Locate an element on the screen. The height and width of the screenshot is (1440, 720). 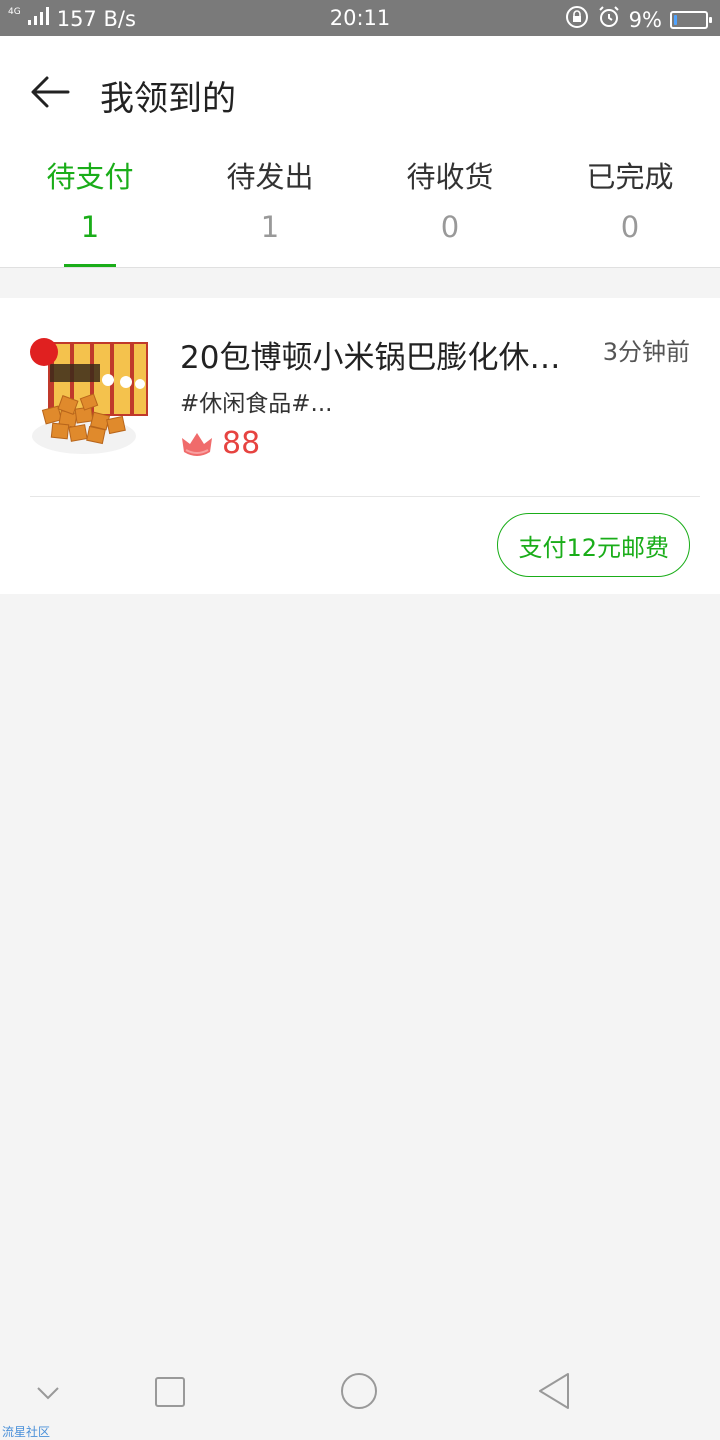
back-button is located at coordinates (50, 92).